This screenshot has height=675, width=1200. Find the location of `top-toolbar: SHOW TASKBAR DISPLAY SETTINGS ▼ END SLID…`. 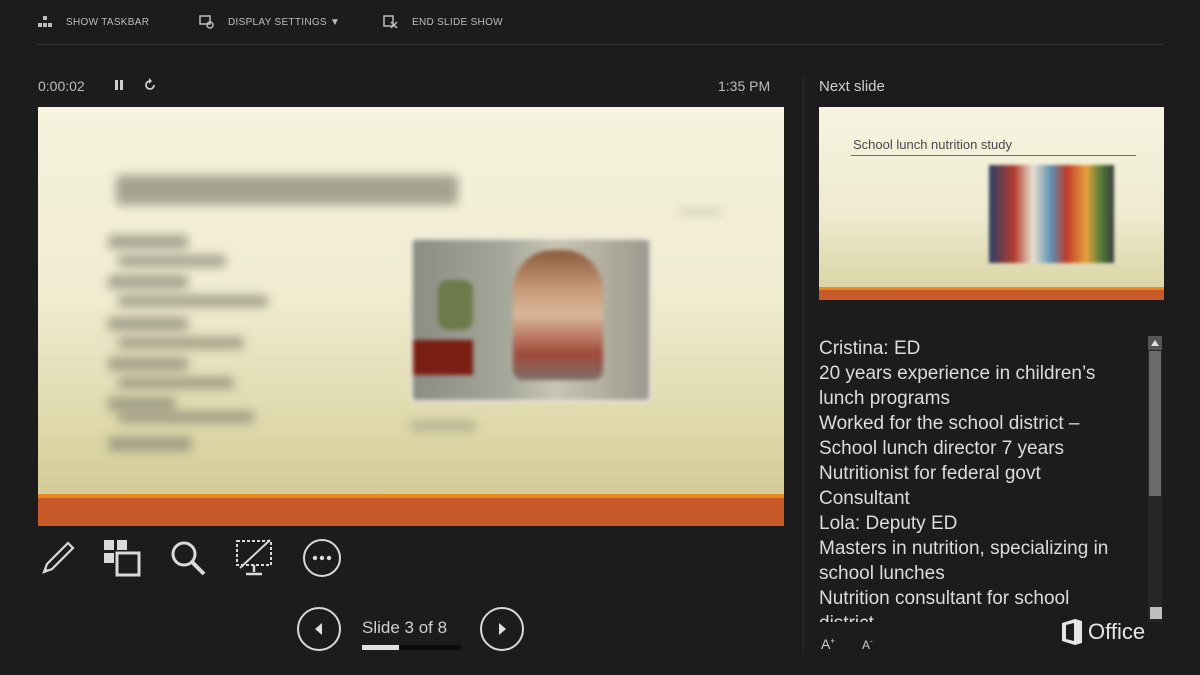

top-toolbar: SHOW TASKBAR DISPLAY SETTINGS ▼ END SLID… is located at coordinates (600, 22).